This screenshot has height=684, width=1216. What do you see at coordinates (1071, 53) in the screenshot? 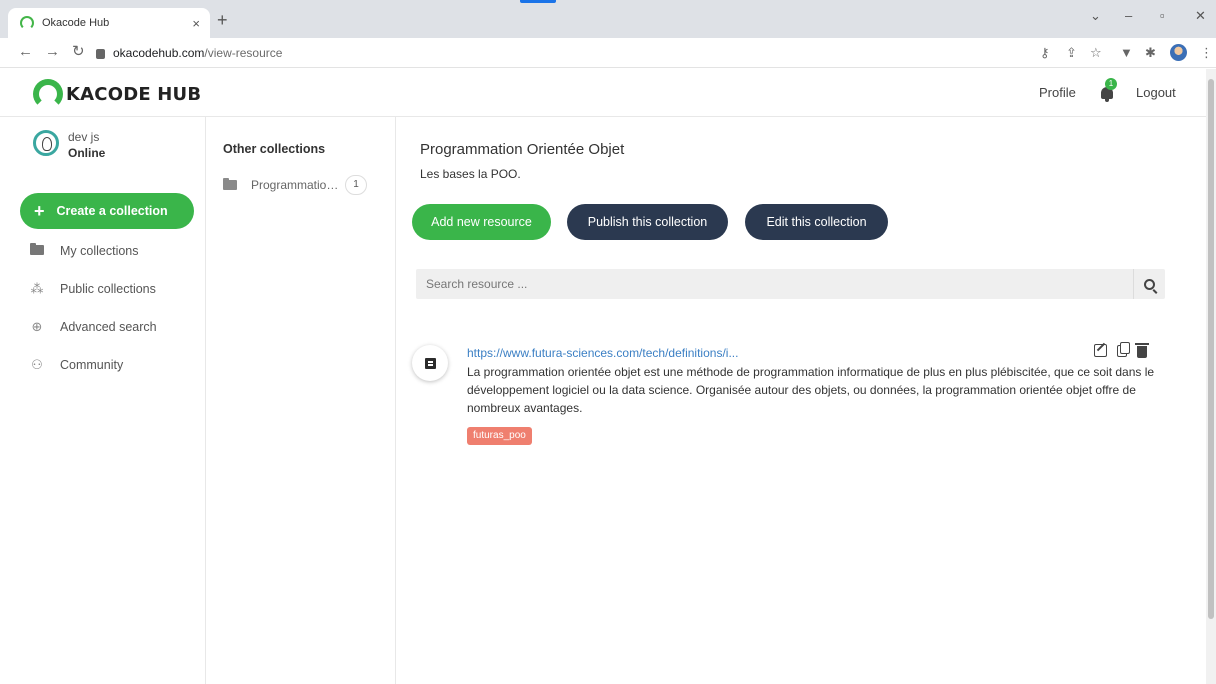
I see `share-icon: ⇪` at bounding box center [1071, 53].